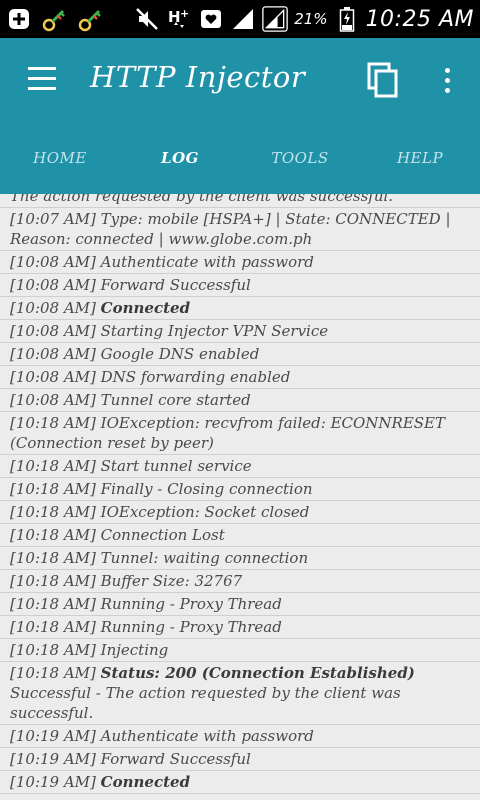 The width and height of the screenshot is (480, 800). I want to click on battery-icon, so click(347, 19).